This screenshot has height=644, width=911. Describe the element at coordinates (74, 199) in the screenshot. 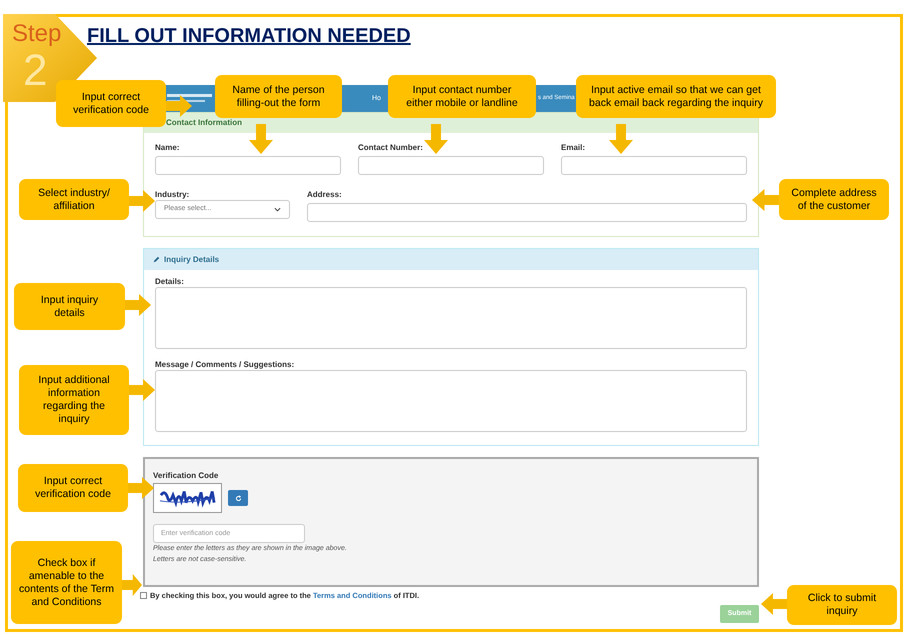

I see `callout-note: Select industry/ affiliation` at that location.